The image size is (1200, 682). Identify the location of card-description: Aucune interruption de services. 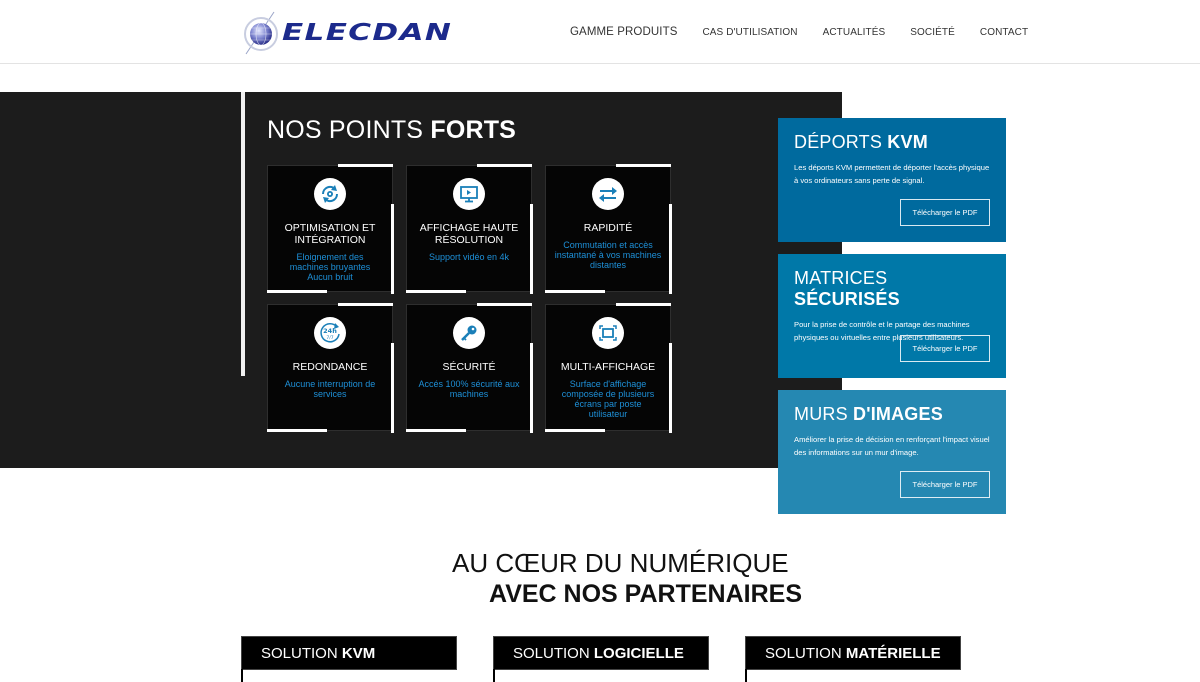
(330, 389).